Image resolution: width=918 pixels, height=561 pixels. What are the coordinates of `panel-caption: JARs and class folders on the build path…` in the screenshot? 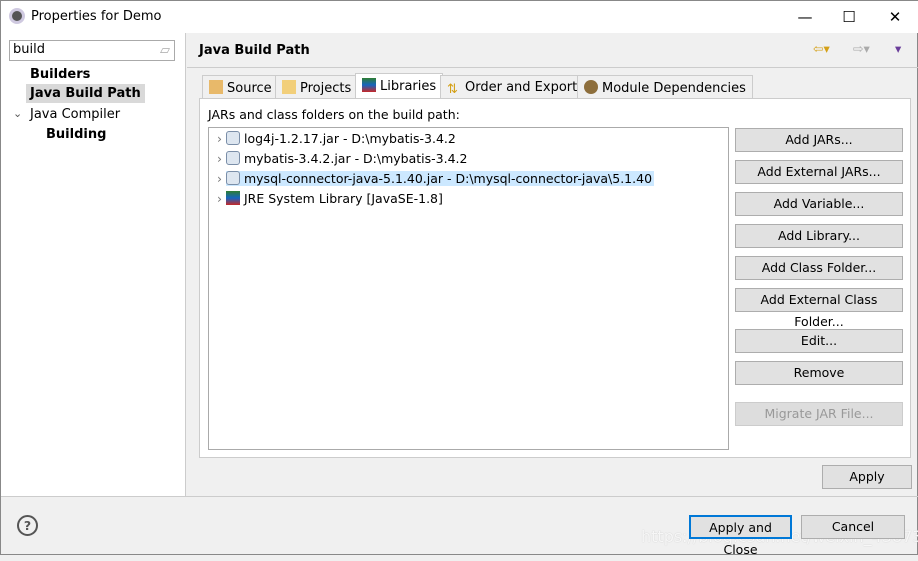 It's located at (334, 114).